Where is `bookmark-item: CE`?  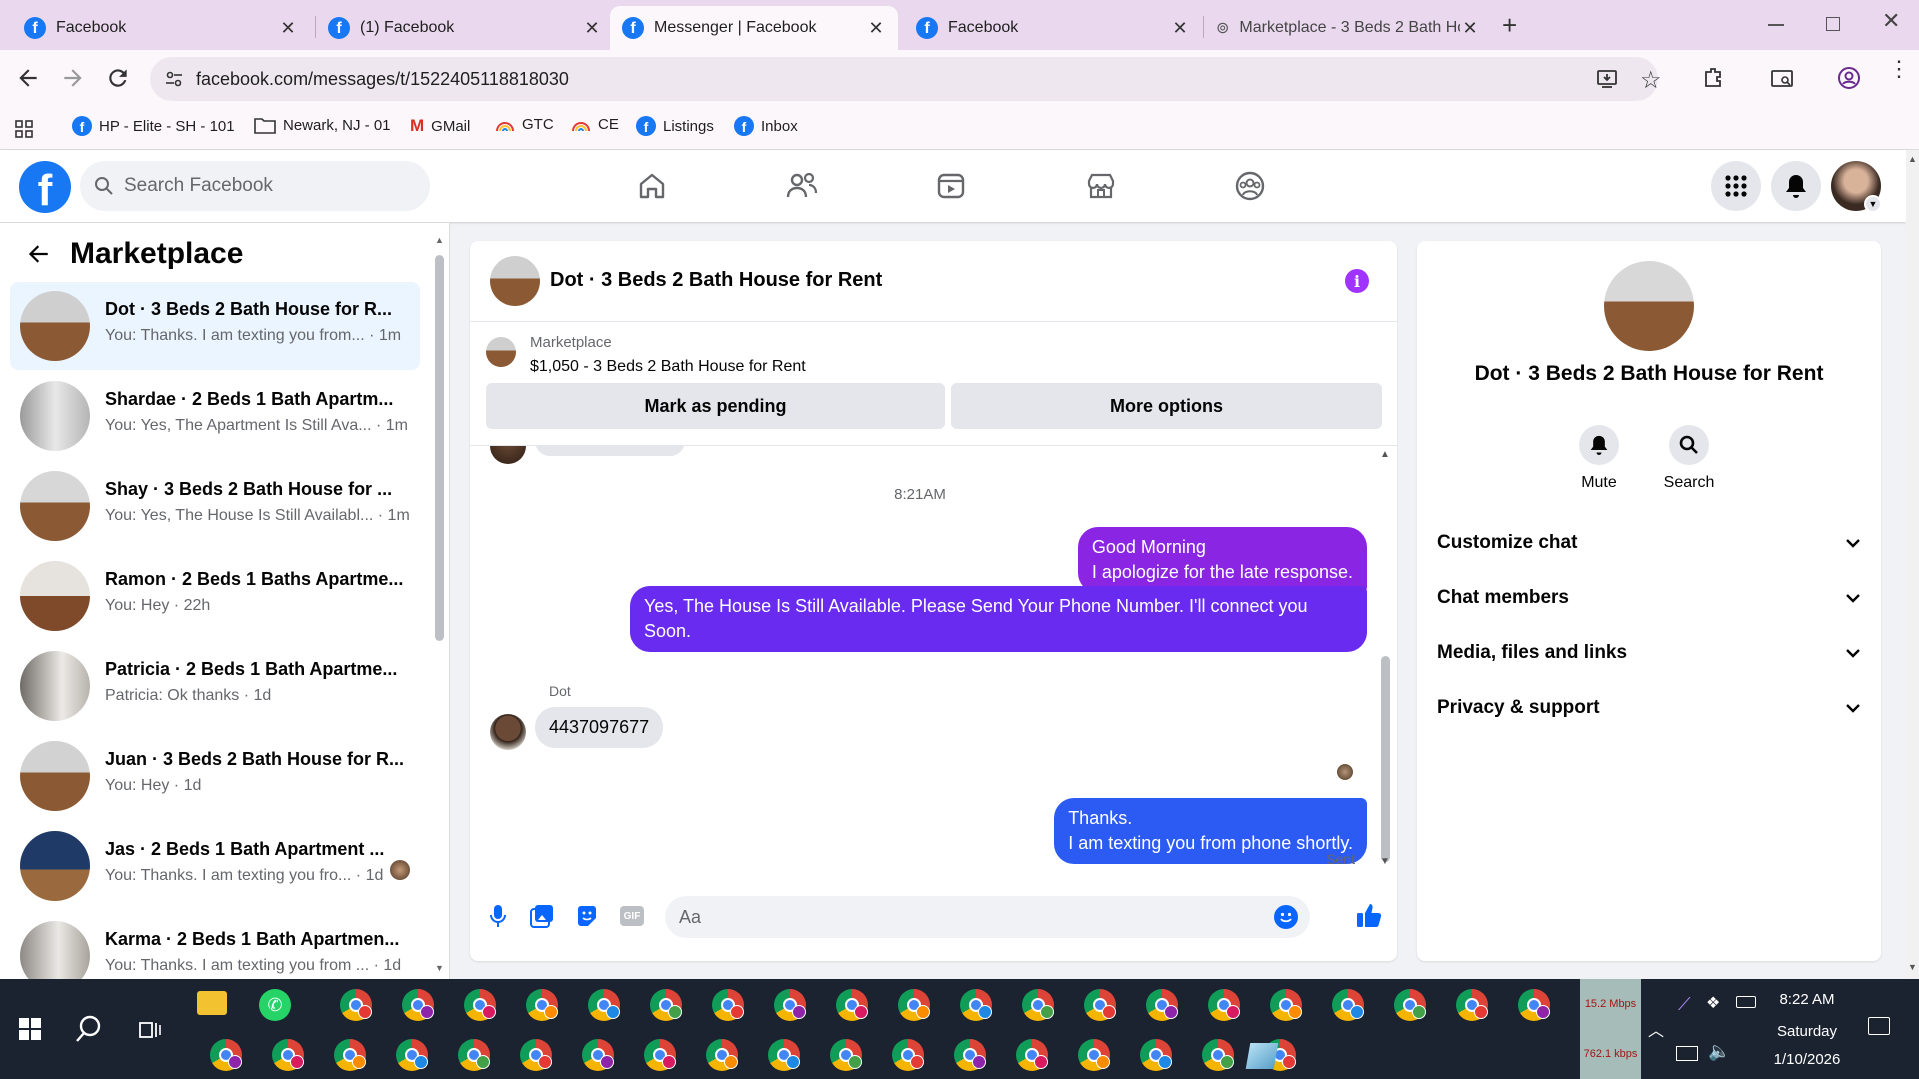
bookmark-item: CE is located at coordinates (595, 124).